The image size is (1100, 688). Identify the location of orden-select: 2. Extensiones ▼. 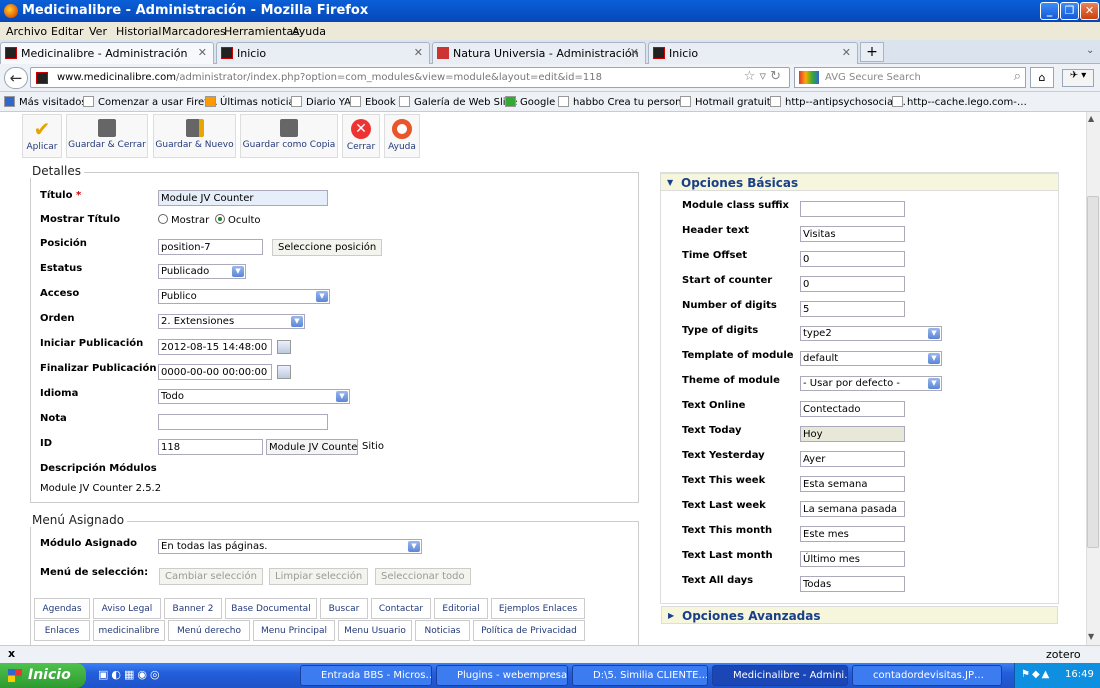
(231, 321).